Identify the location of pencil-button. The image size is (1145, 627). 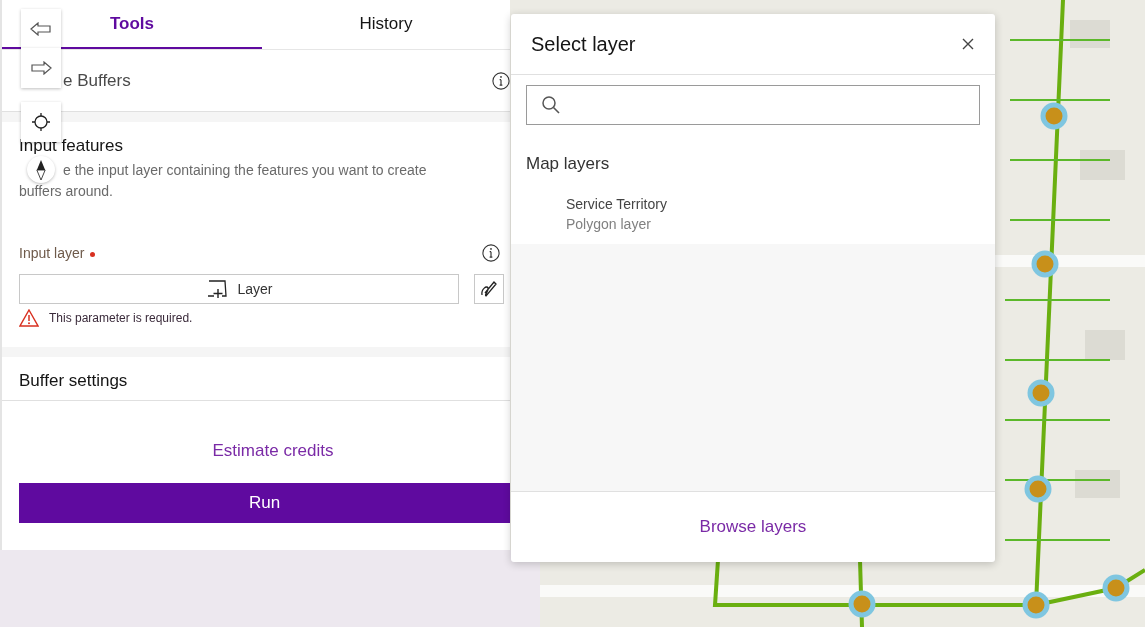
(489, 289).